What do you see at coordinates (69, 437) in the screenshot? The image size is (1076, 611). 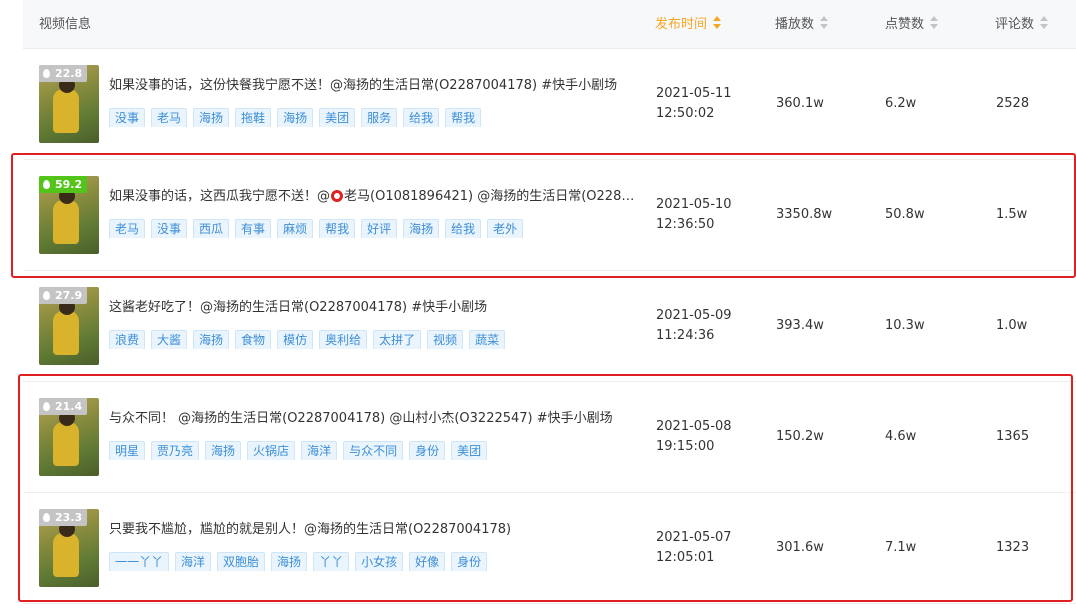 I see `video-thumbnail: 21.4` at bounding box center [69, 437].